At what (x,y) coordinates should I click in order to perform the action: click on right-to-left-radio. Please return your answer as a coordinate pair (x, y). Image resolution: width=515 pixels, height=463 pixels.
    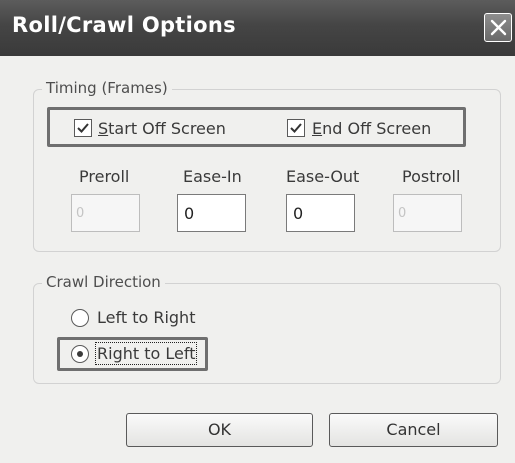
    Looking at the image, I should click on (80, 354).